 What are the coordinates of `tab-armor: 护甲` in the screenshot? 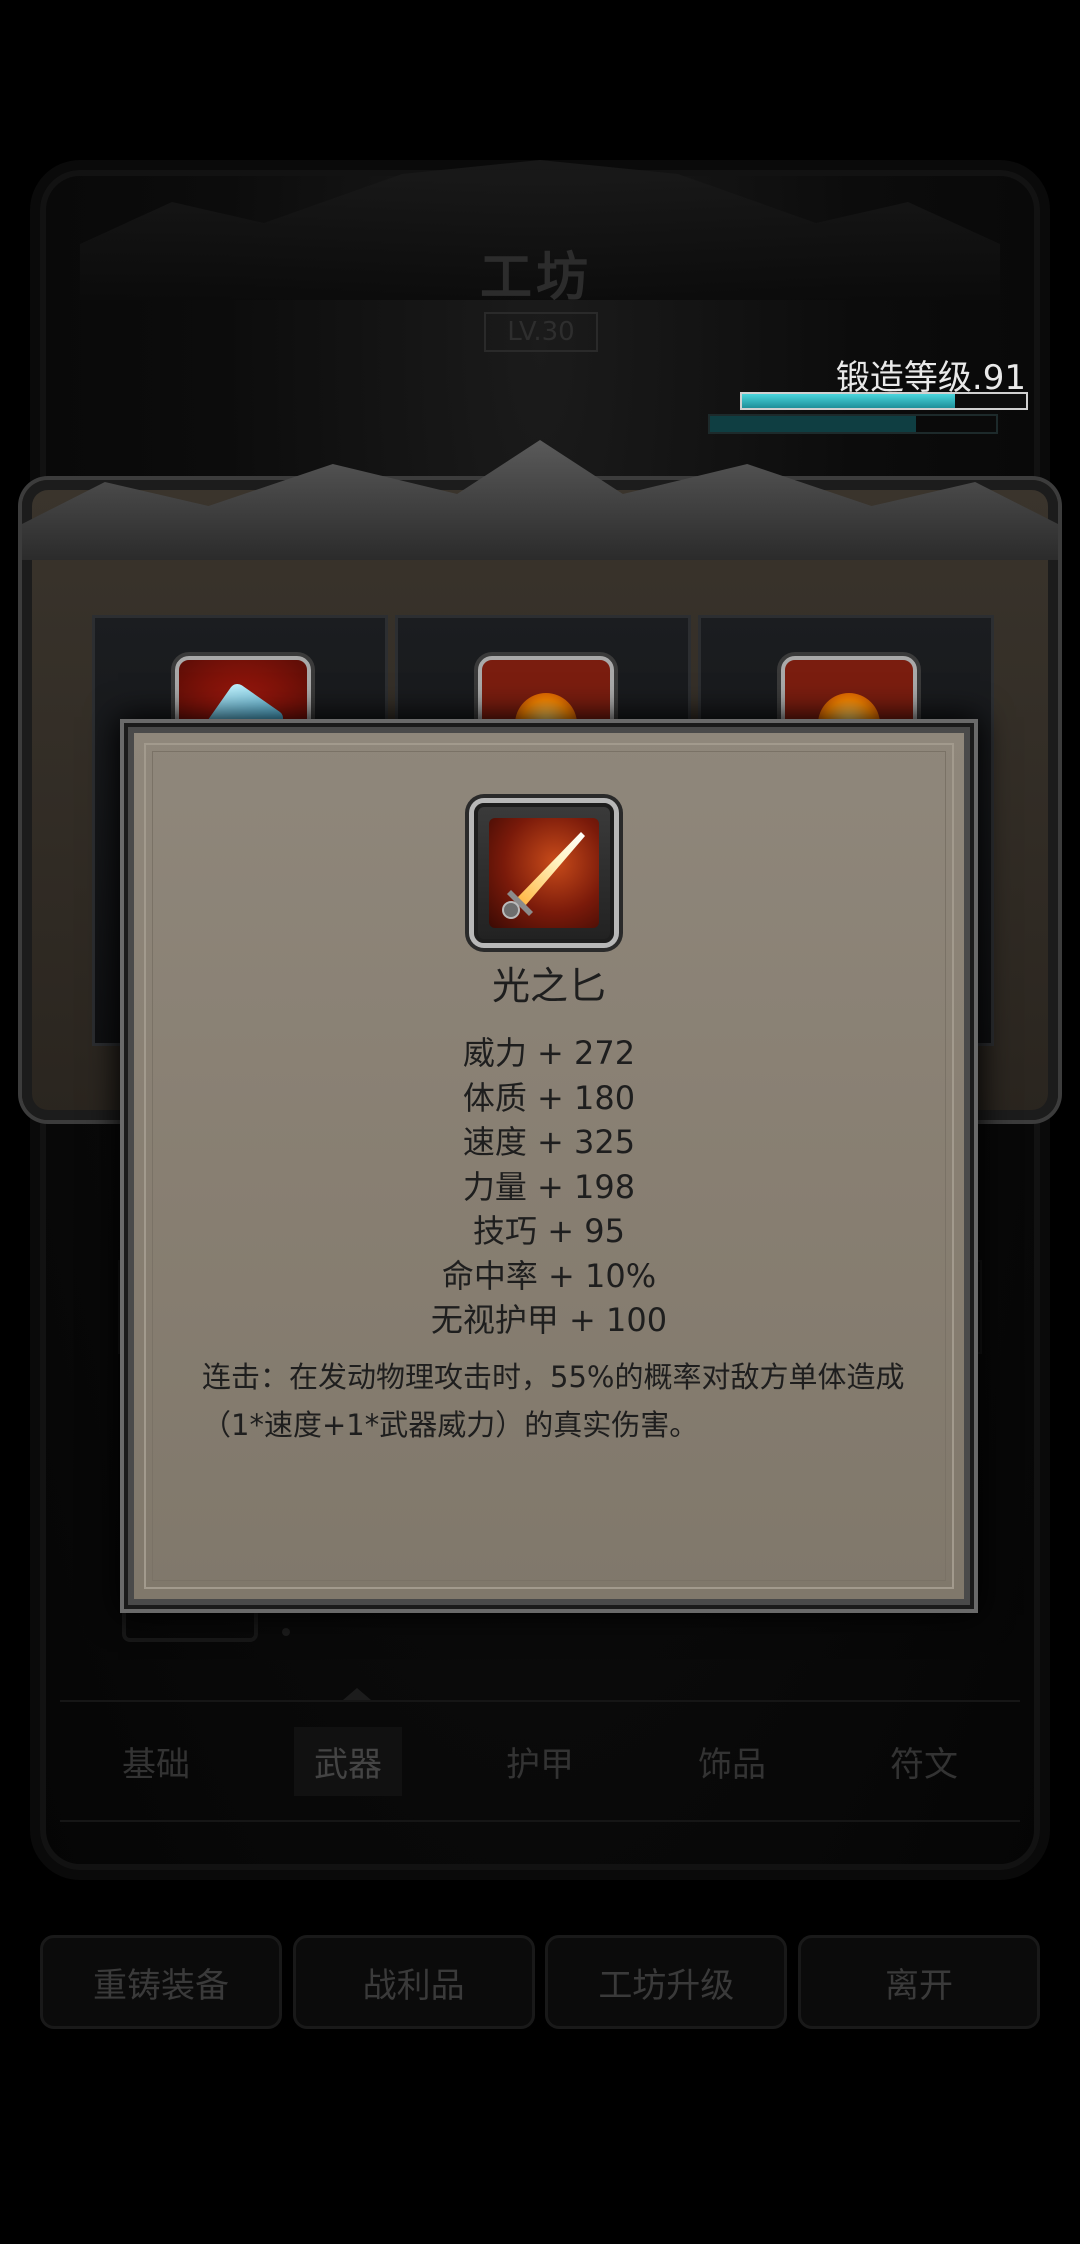 It's located at (540, 1761).